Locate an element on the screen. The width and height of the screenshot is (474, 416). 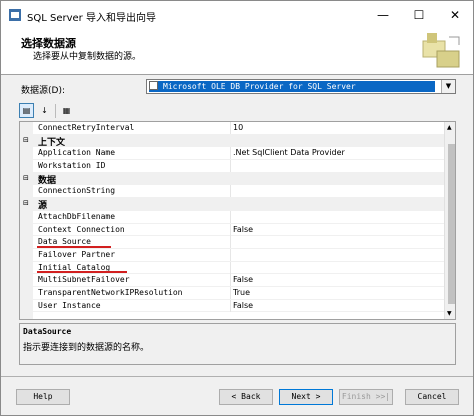
property-name: Failover Partner is located at coordinates (77, 254).